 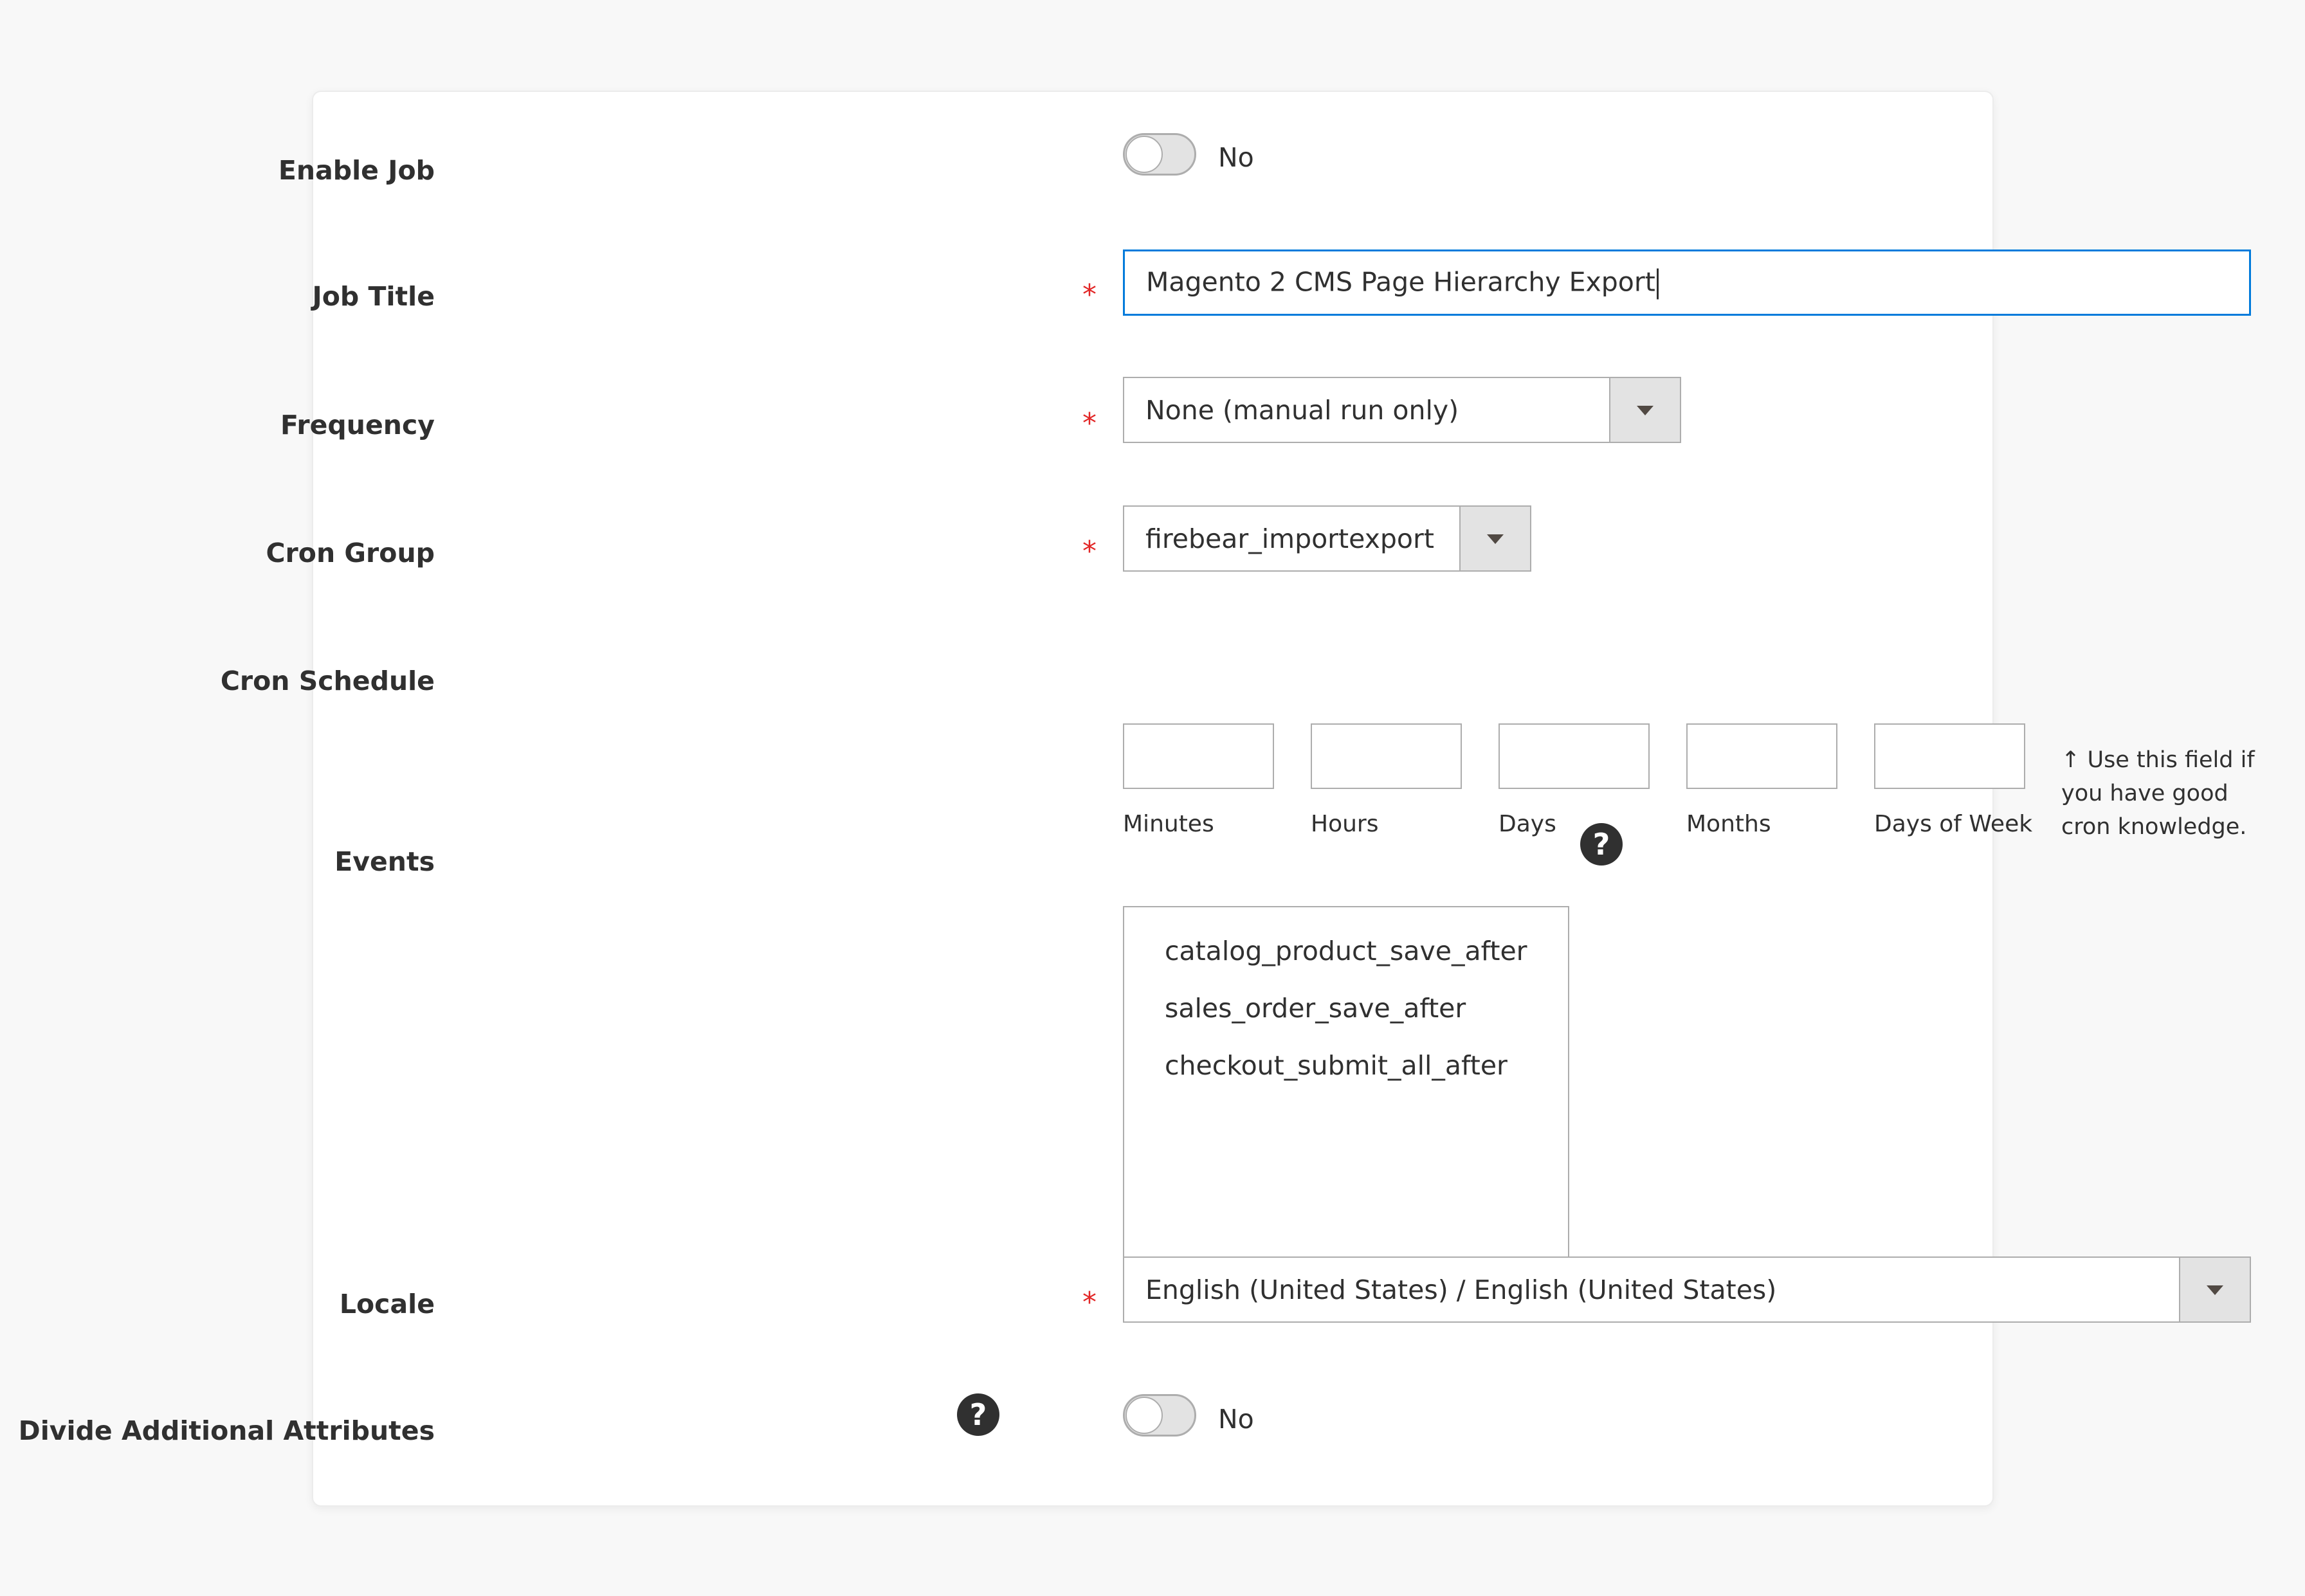 I want to click on event-option: sales_order_save_after, so click(x=1315, y=1008).